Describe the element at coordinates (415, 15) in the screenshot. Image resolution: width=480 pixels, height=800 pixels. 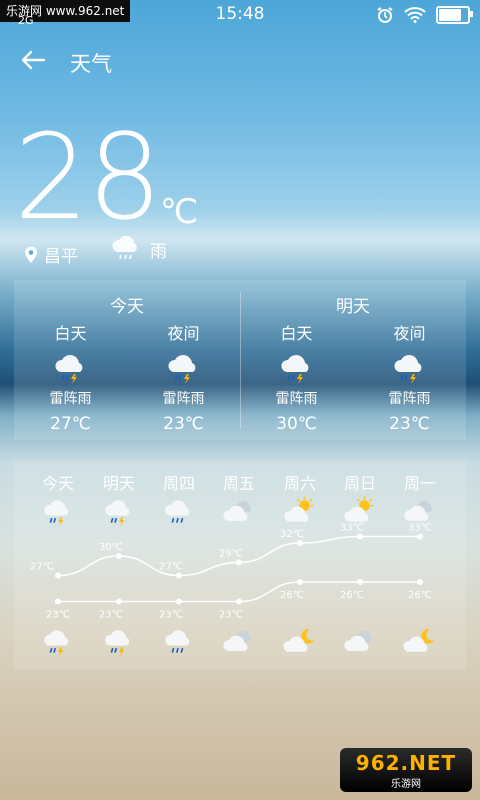
I see `wifi-icon` at that location.